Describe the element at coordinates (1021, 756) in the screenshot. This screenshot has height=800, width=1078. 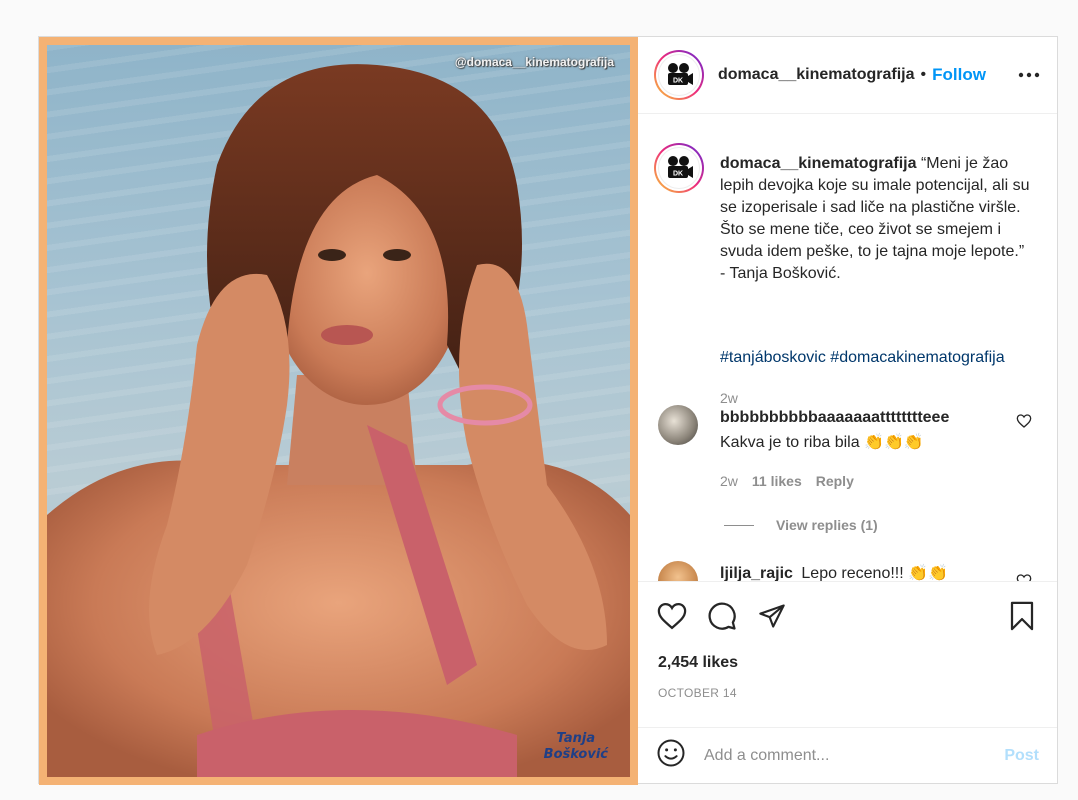
I see `post-comment-button: Post` at that location.